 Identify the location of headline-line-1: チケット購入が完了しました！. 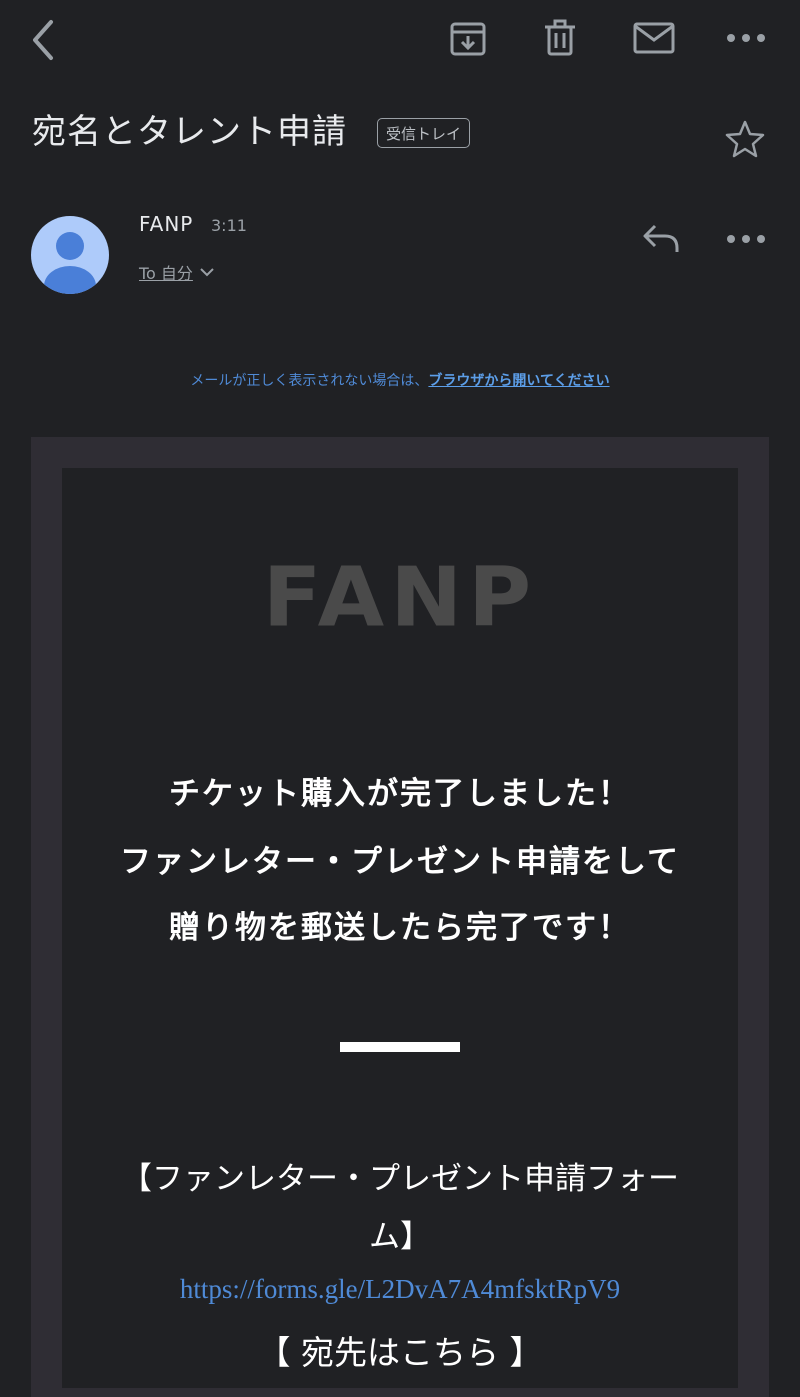
(400, 794).